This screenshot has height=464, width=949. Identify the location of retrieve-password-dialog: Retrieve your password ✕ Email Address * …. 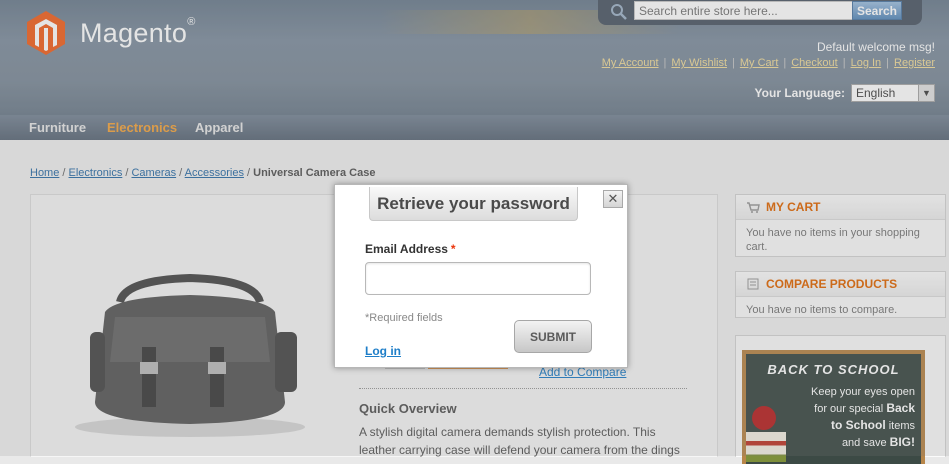
(481, 276).